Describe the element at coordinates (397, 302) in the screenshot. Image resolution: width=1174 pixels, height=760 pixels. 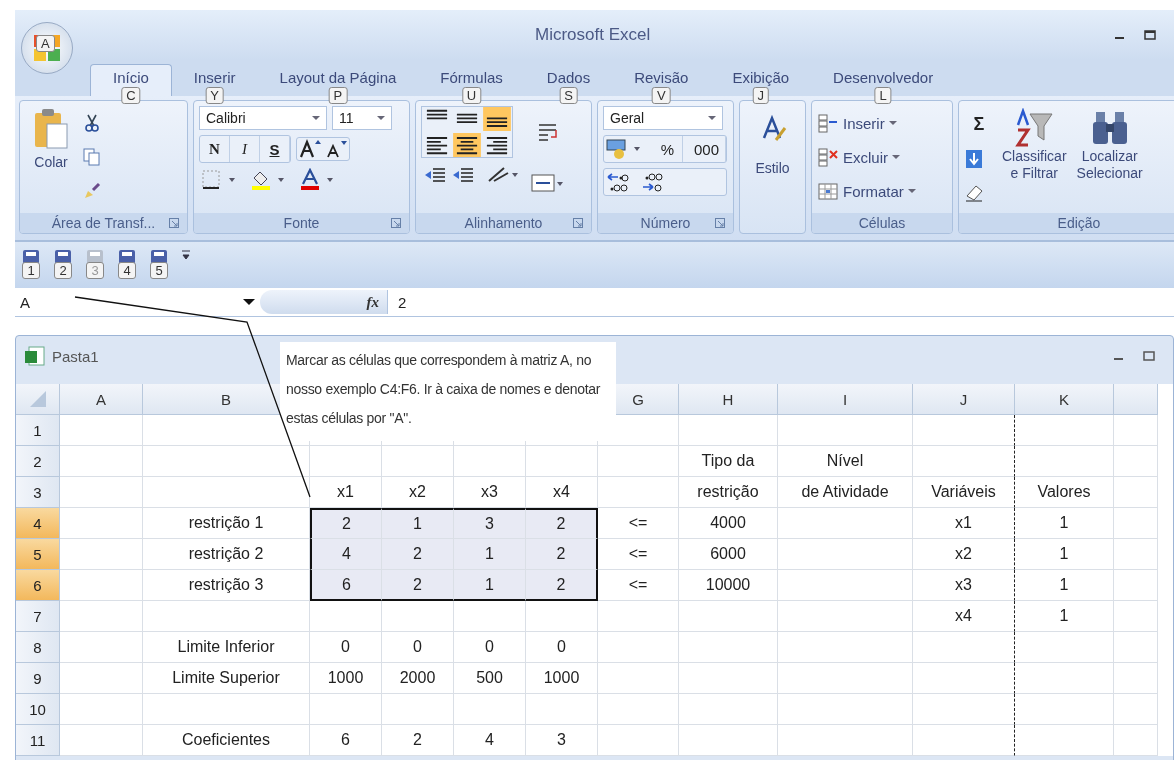
I see `formula-field: 2` at that location.